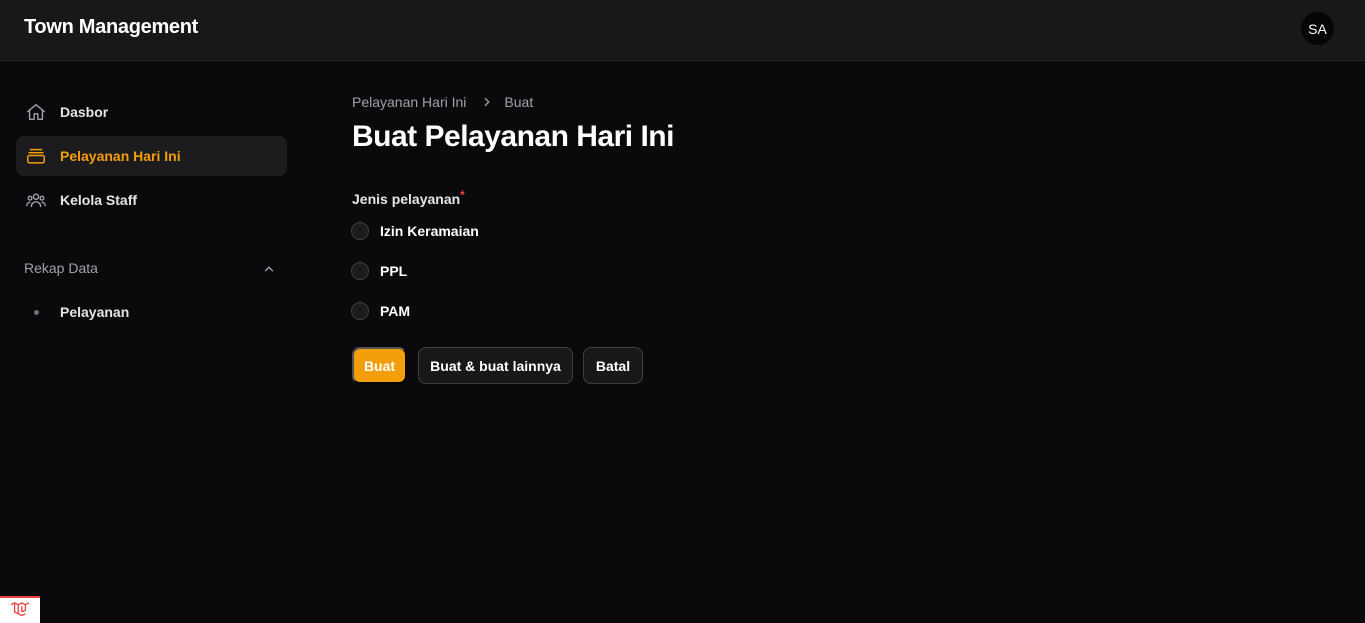  What do you see at coordinates (269, 269) in the screenshot?
I see `chevron-up-icon` at bounding box center [269, 269].